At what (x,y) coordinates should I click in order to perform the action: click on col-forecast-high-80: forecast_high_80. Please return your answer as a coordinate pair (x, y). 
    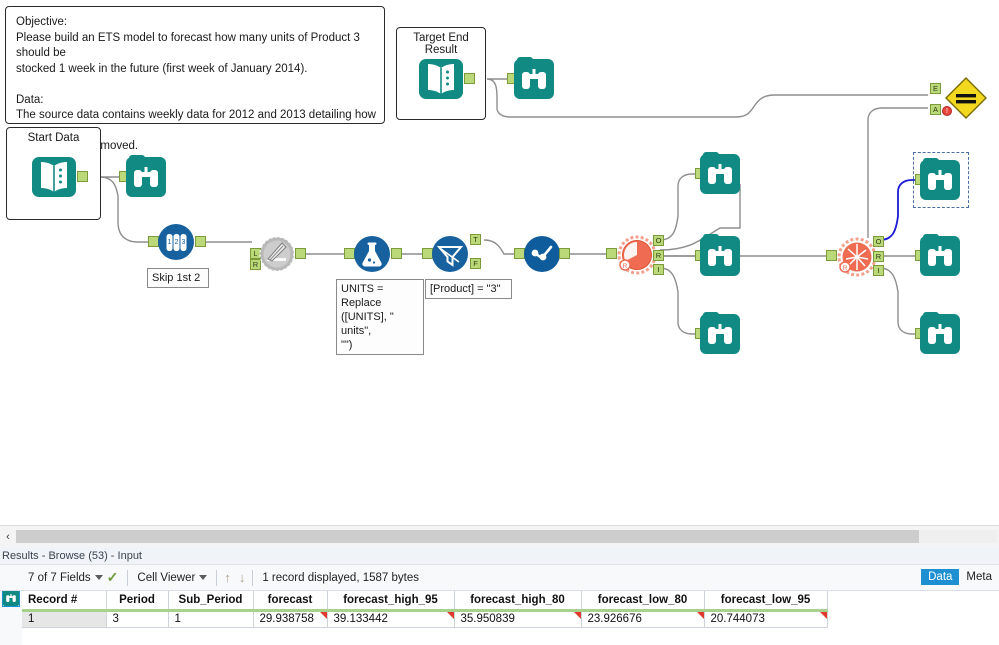
    Looking at the image, I should click on (518, 601).